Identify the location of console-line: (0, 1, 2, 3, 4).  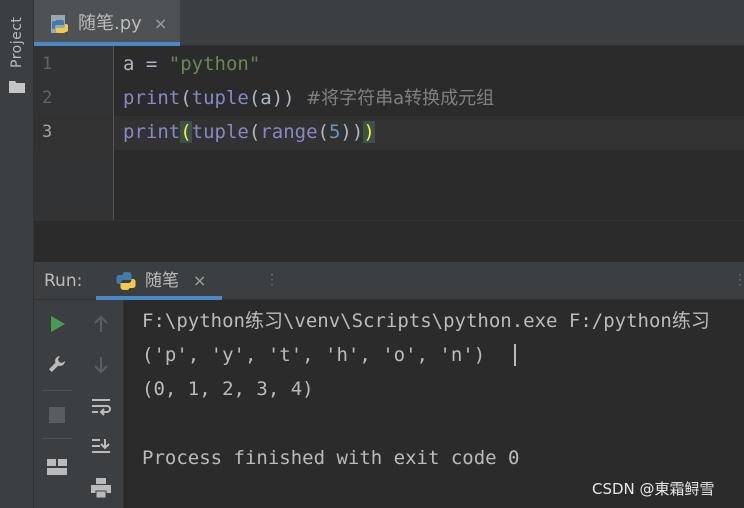
(228, 389).